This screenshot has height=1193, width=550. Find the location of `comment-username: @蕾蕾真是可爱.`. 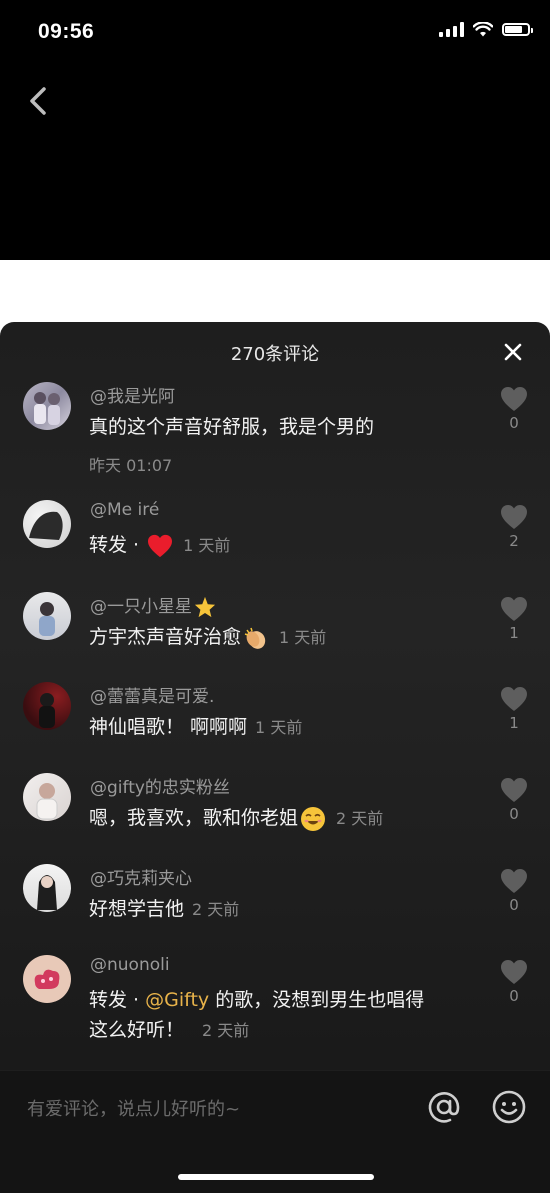

comment-username: @蕾蕾真是可爱. is located at coordinates (152, 694).